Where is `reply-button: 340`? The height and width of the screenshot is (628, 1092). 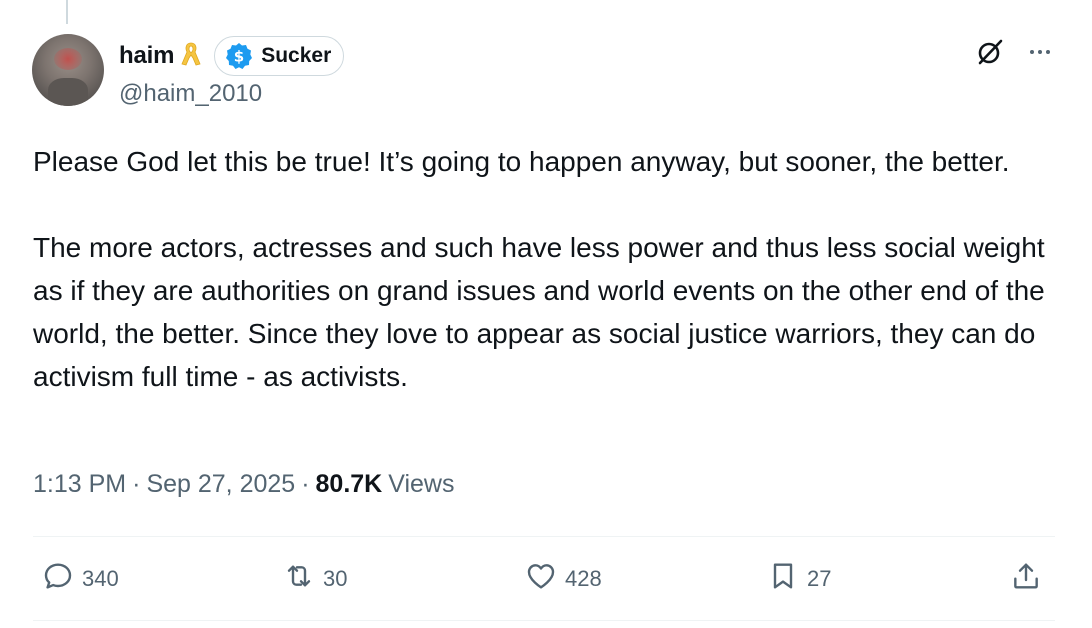
reply-button: 340 is located at coordinates (80, 579).